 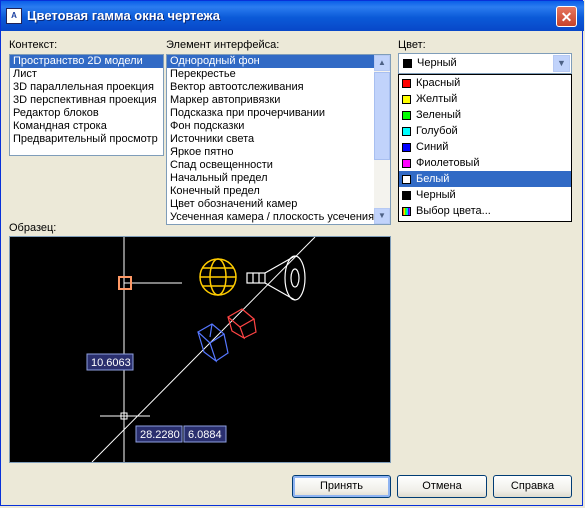 I want to click on camera-glyph-red-icon, so click(x=241, y=324).